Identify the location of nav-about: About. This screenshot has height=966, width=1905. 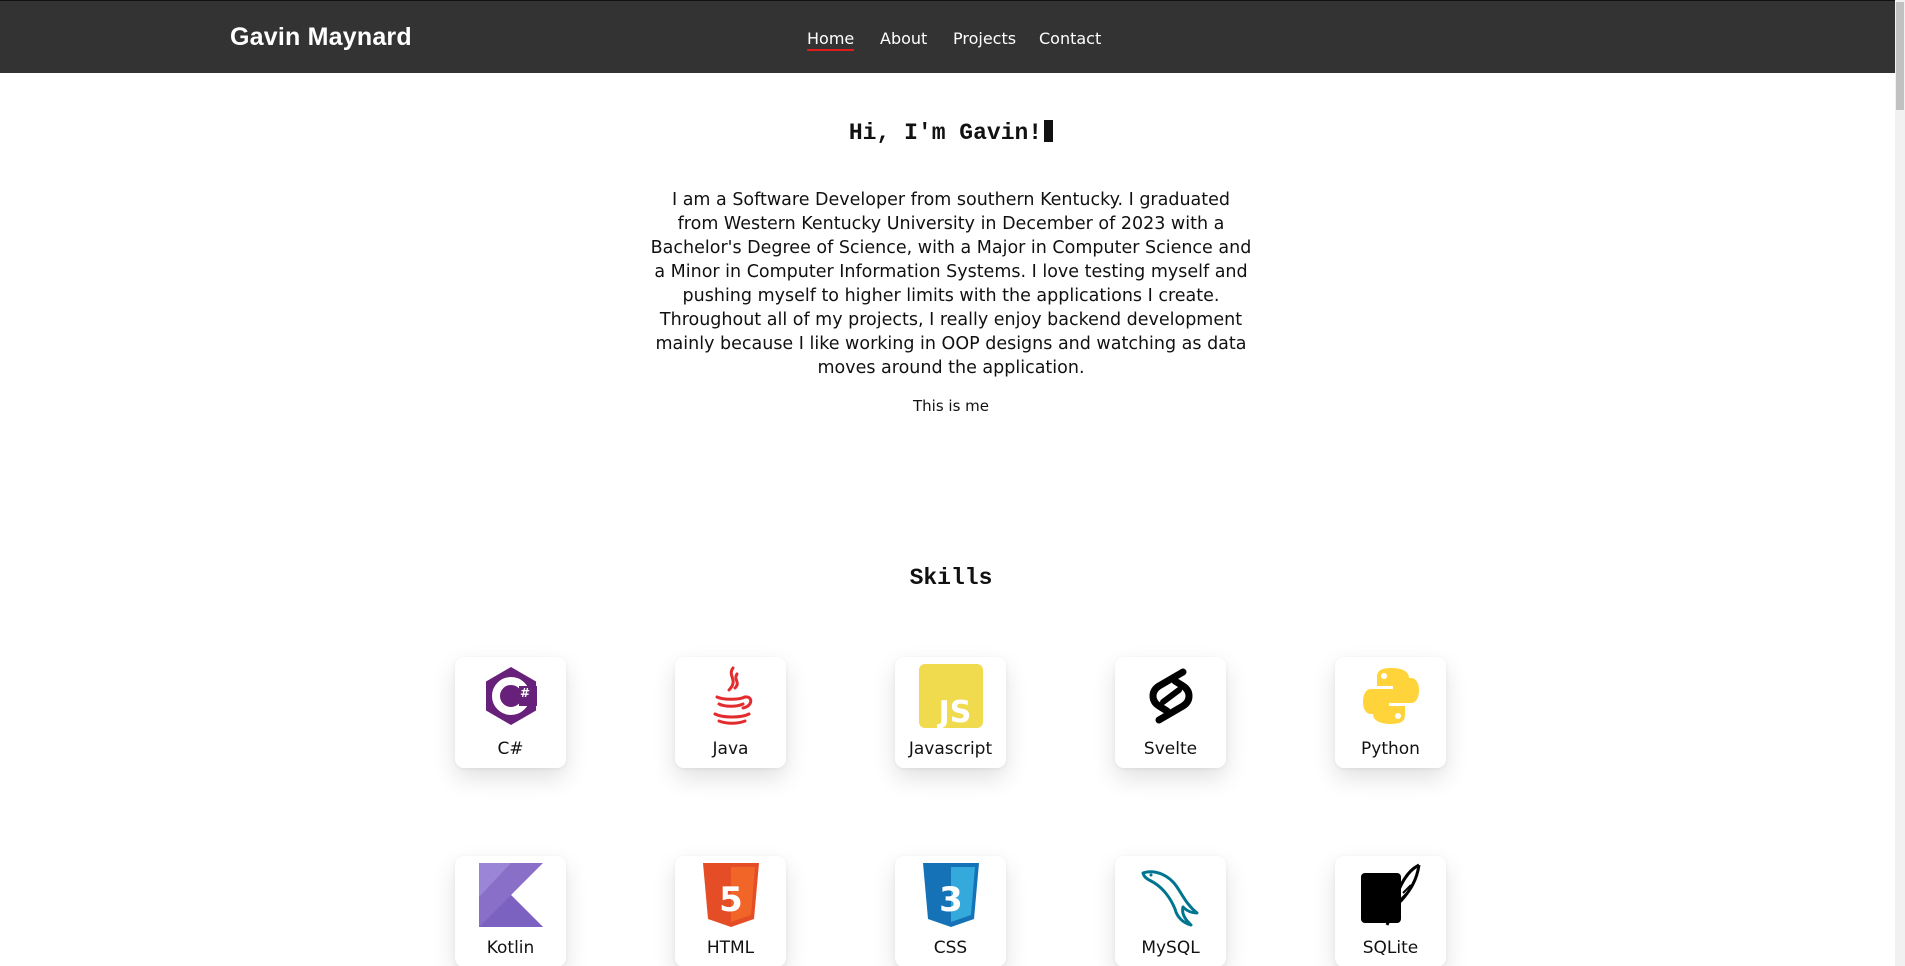
(903, 38).